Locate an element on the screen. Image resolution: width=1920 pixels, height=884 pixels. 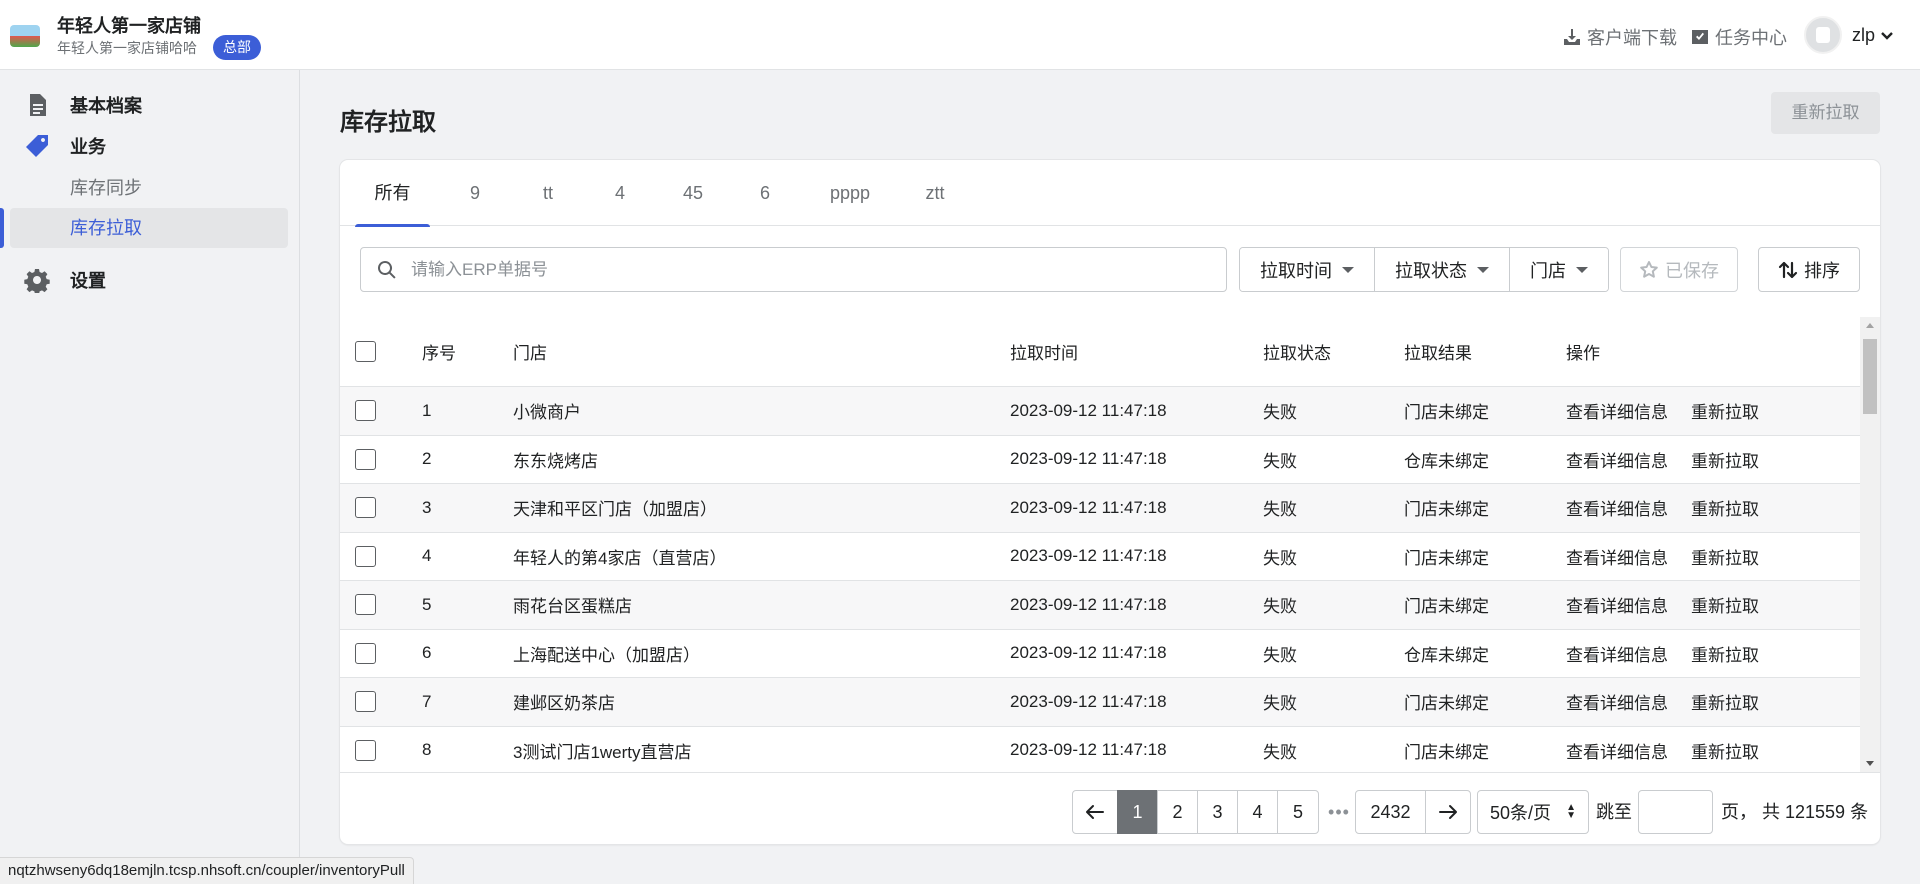
sort-button: 排序 is located at coordinates (1809, 269).